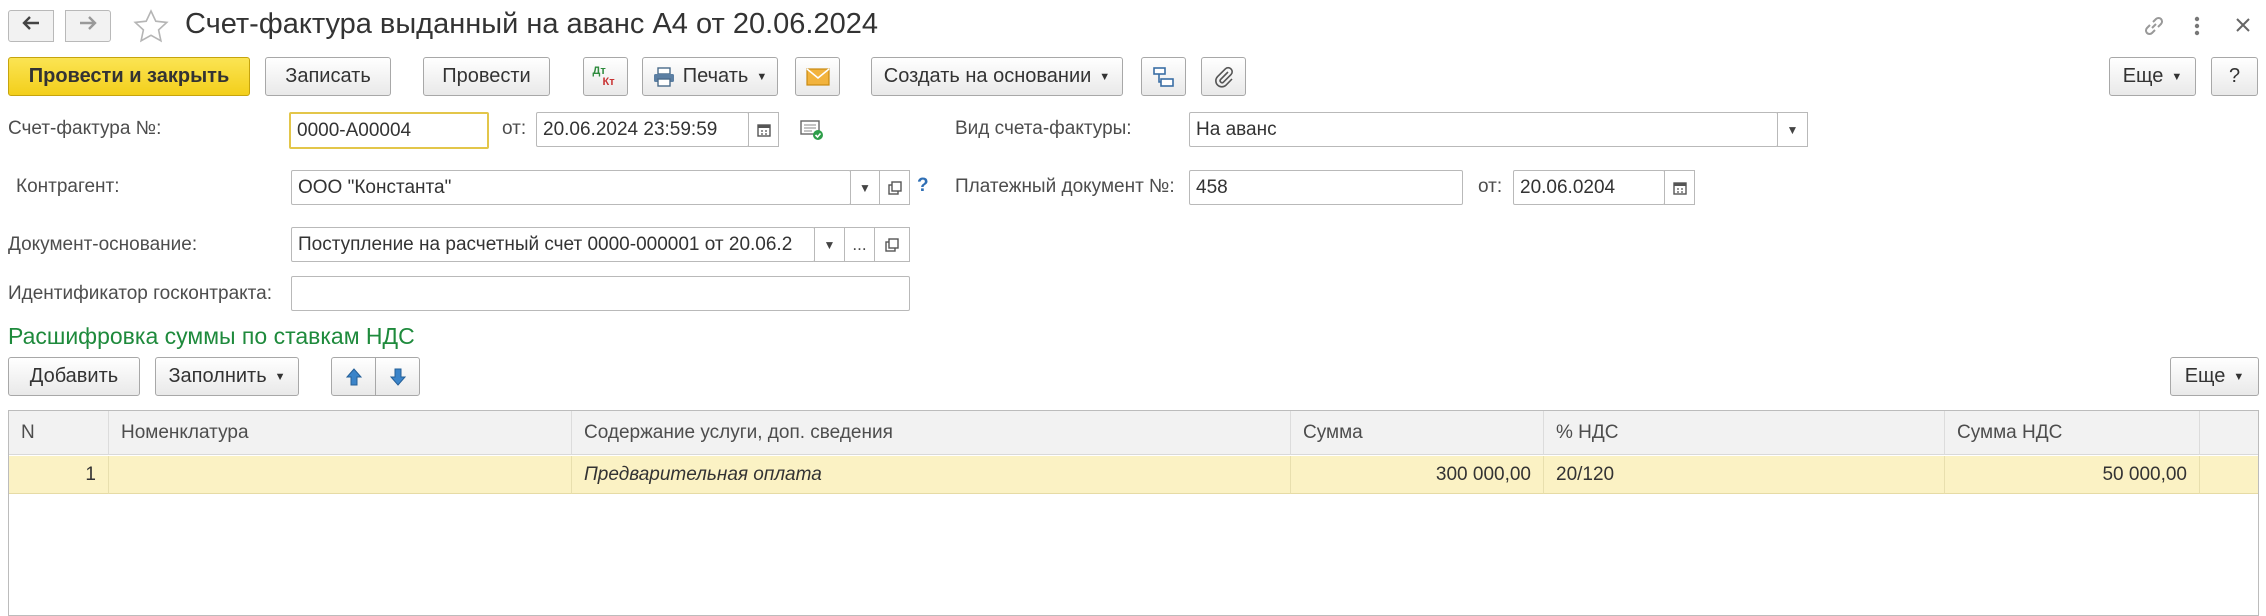 Image resolution: width=2266 pixels, height=616 pixels. I want to click on cell-spacer, so click(2229, 475).